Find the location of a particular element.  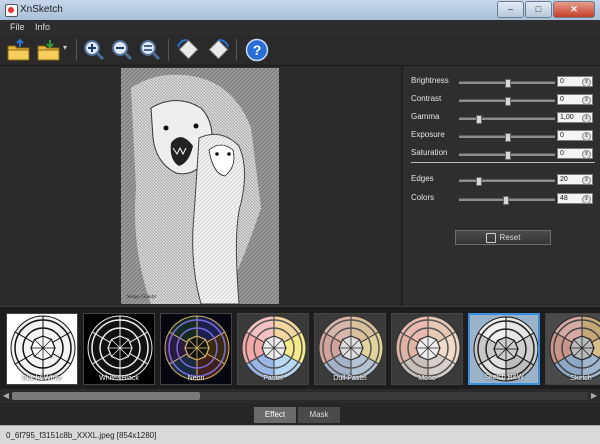

preset-thumbnail: Pastel is located at coordinates (273, 349).